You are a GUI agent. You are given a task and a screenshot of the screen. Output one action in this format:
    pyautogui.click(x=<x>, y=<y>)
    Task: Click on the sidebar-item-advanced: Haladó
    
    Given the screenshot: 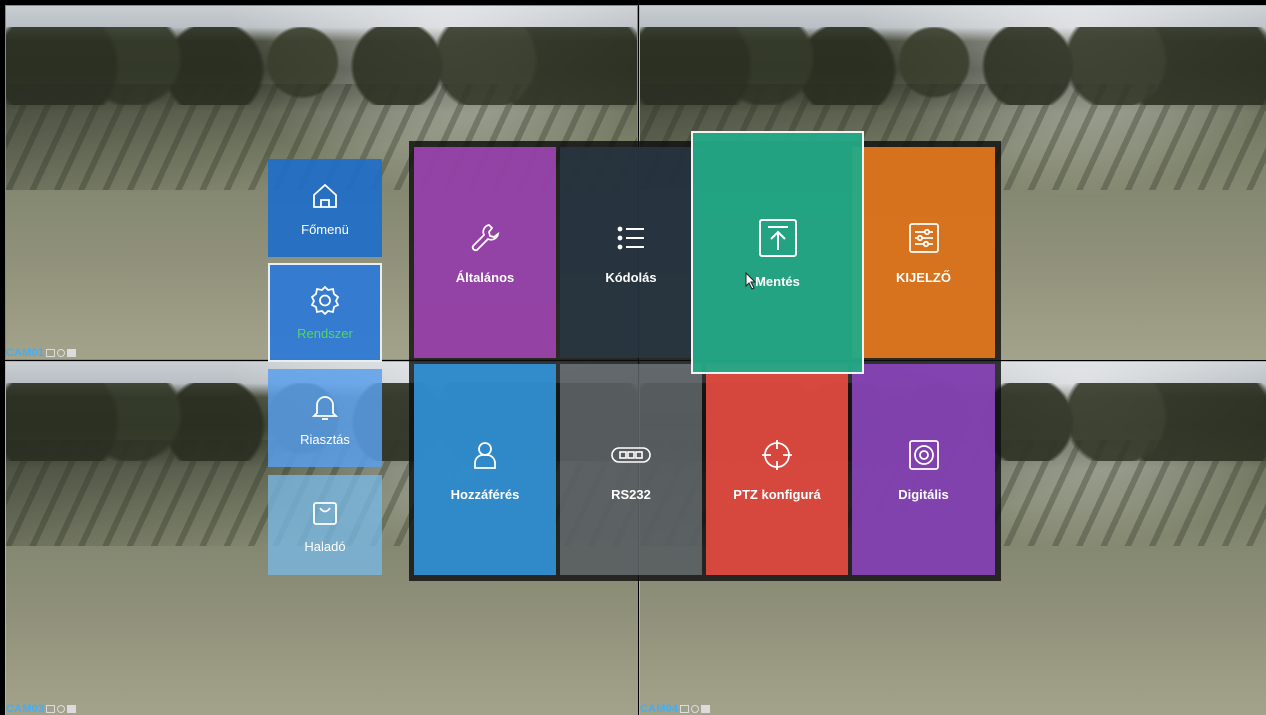 What is the action you would take?
    pyautogui.click(x=325, y=525)
    